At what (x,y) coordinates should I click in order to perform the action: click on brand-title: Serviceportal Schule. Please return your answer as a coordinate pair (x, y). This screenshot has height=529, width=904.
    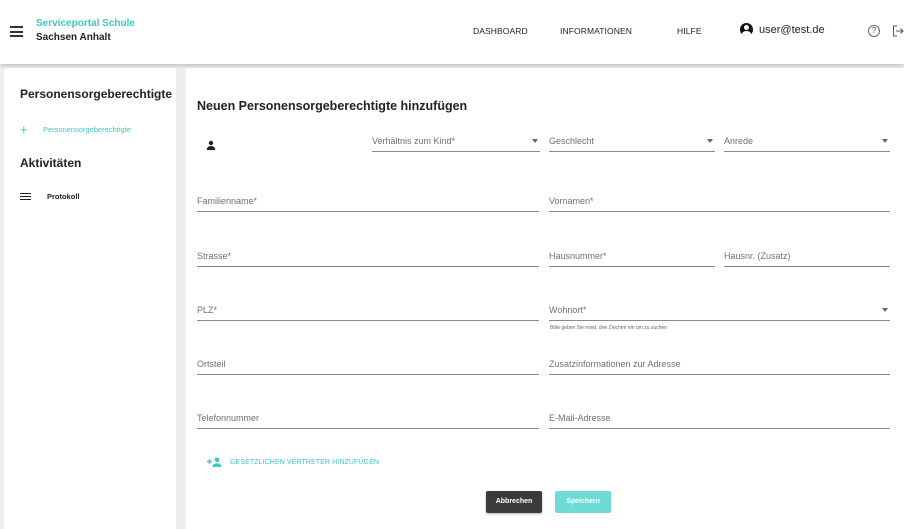
    Looking at the image, I should click on (85, 23).